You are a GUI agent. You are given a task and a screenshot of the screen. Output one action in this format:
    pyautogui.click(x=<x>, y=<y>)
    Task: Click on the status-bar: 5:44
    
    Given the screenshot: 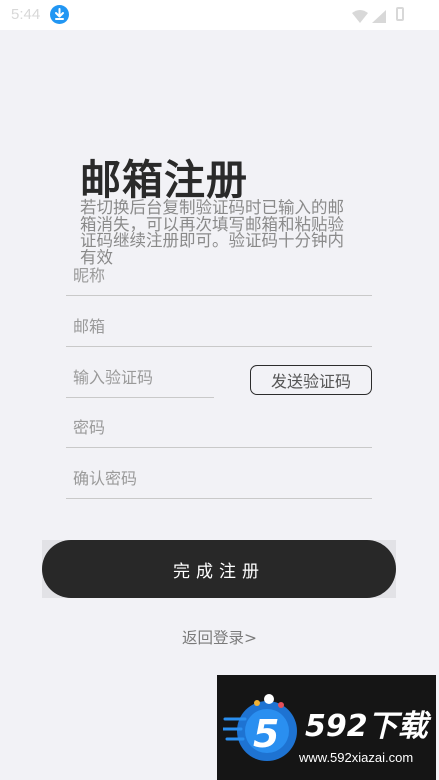 What is the action you would take?
    pyautogui.click(x=219, y=15)
    